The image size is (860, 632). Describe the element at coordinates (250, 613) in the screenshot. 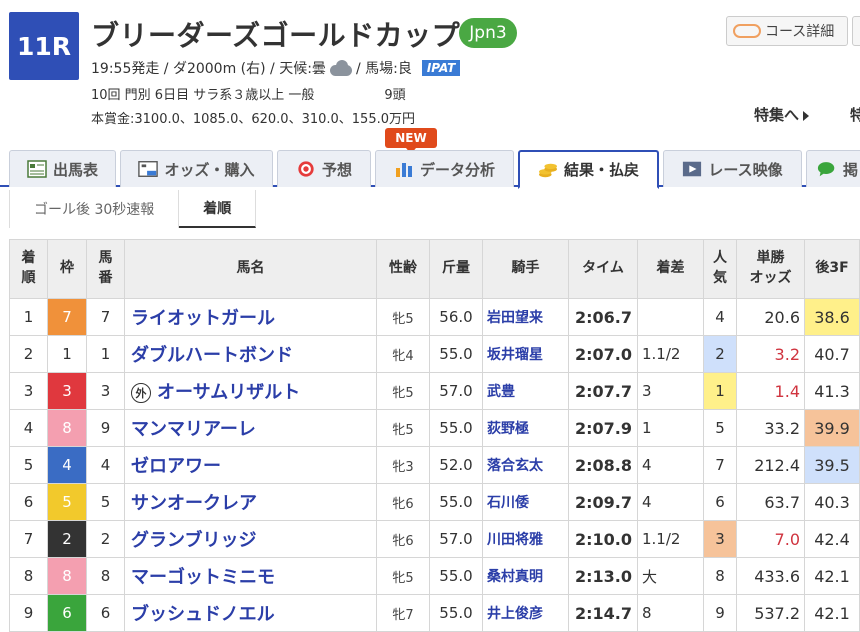

I see `horse-name-link: ブッシュドノエル` at that location.